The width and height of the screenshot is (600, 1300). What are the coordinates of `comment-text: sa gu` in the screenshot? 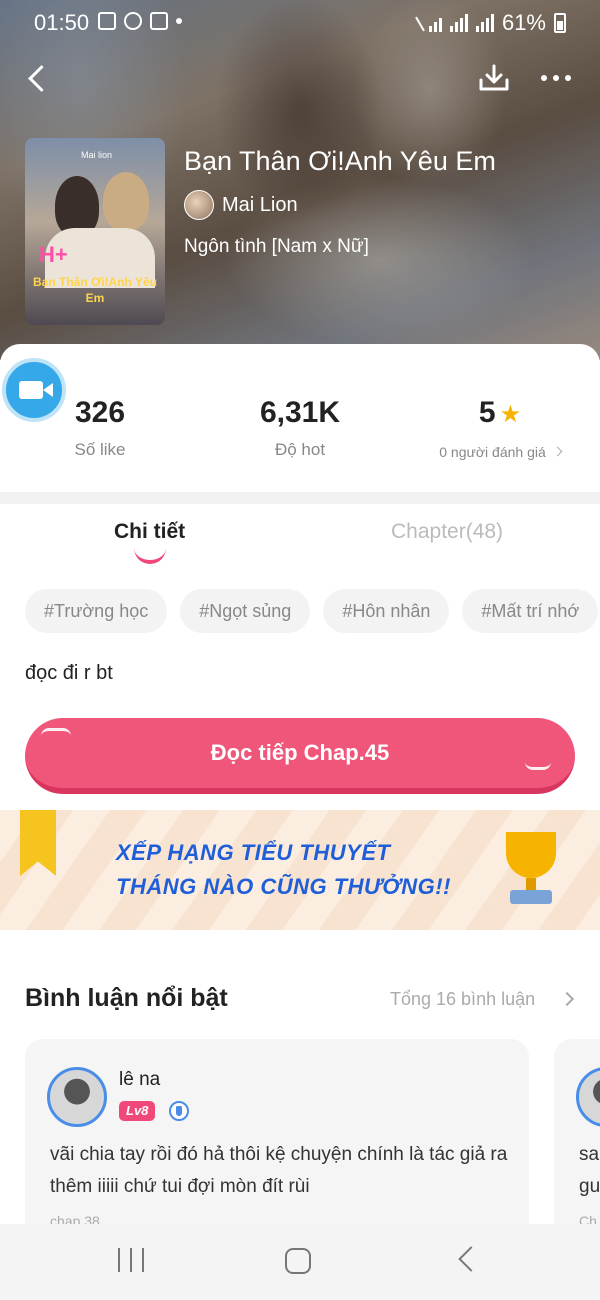 It's located at (589, 1170).